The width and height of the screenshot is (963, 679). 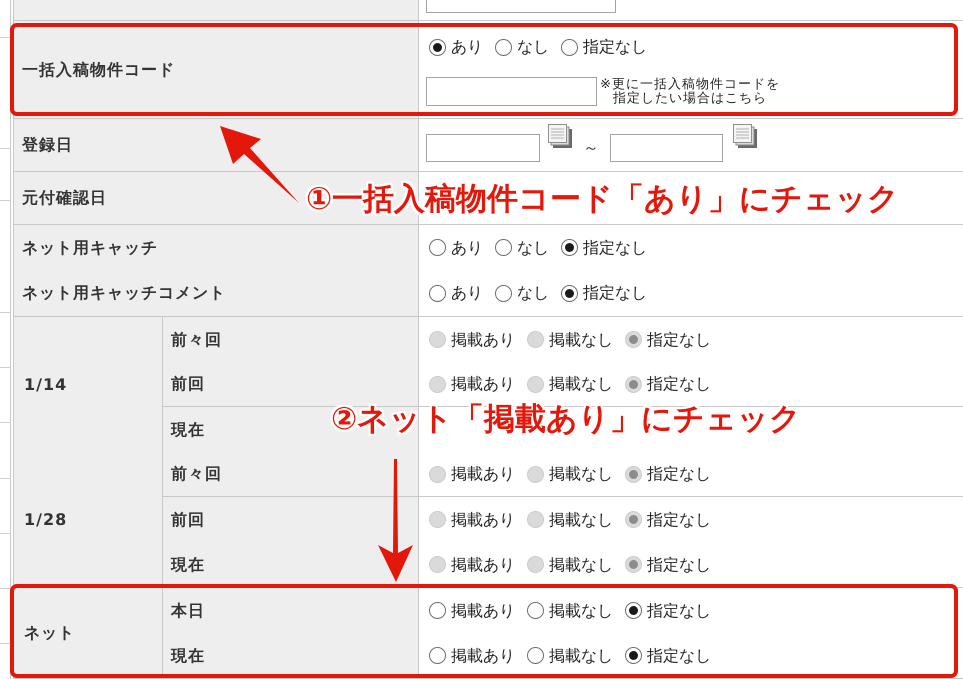 I want to click on group-label: ネット, so click(x=49, y=633).